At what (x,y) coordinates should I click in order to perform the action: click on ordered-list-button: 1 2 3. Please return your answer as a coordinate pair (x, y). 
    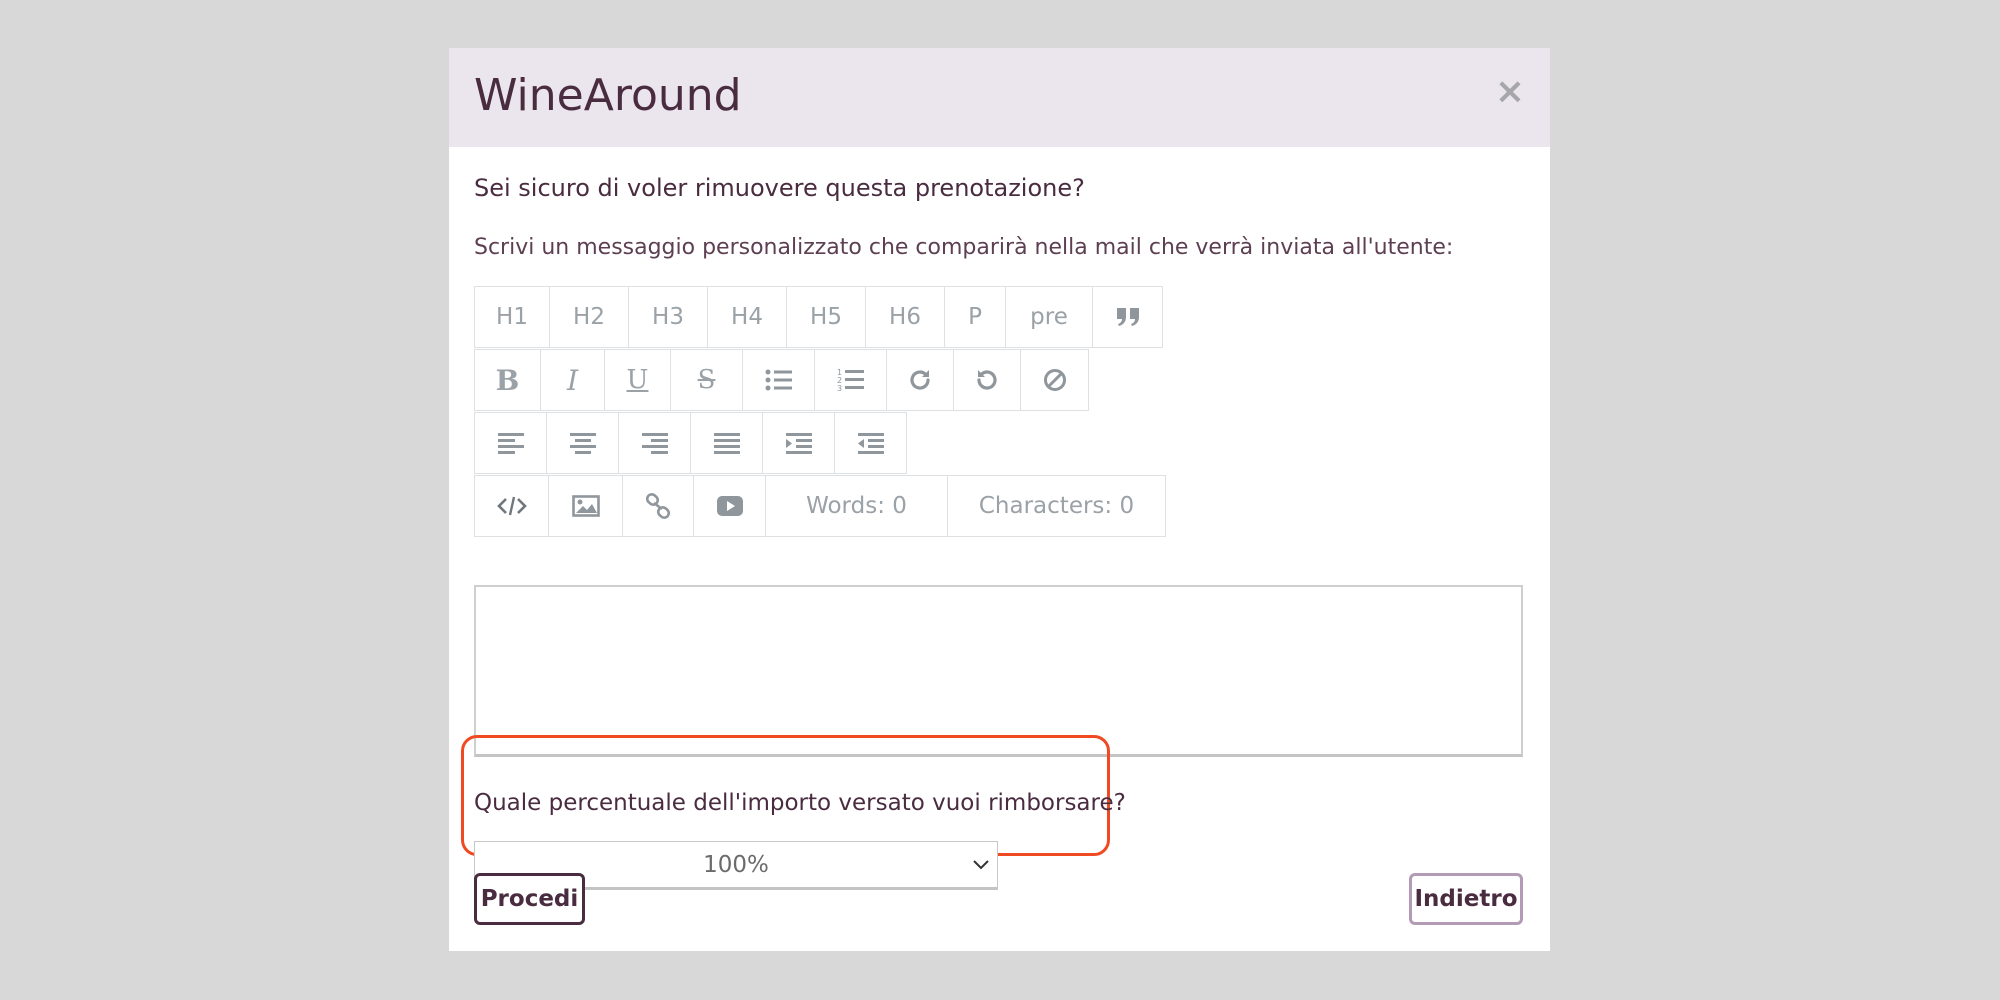
    Looking at the image, I should click on (850, 380).